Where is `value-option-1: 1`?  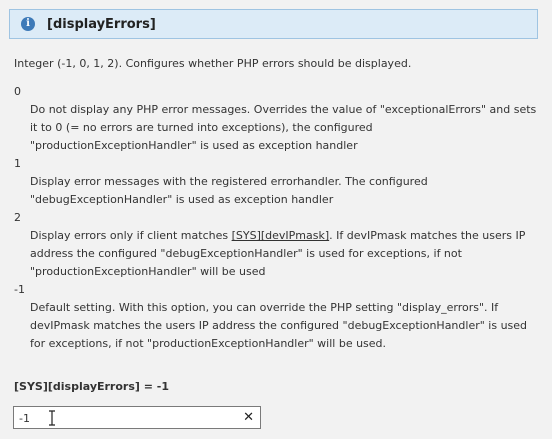
value-option-1: 1 is located at coordinates (17, 163).